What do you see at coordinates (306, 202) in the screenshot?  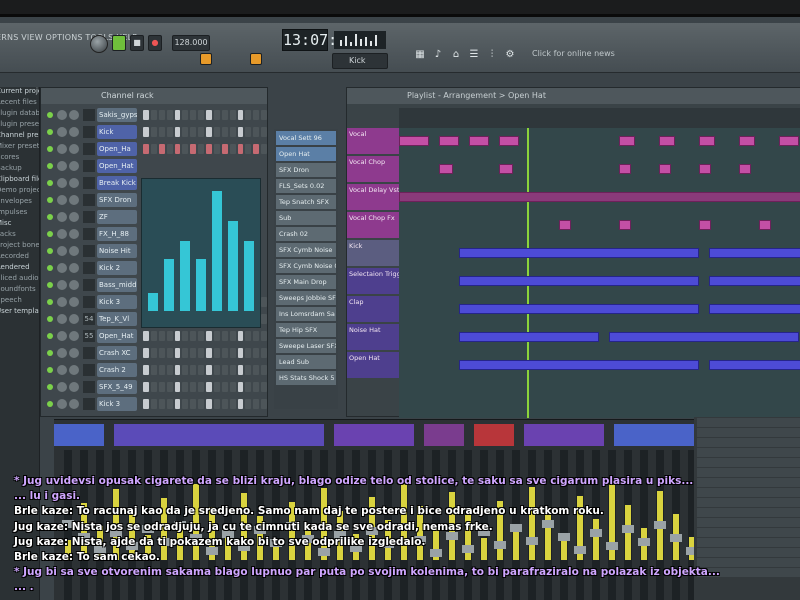 I see `insert-slot: Tep Snatch SFX` at bounding box center [306, 202].